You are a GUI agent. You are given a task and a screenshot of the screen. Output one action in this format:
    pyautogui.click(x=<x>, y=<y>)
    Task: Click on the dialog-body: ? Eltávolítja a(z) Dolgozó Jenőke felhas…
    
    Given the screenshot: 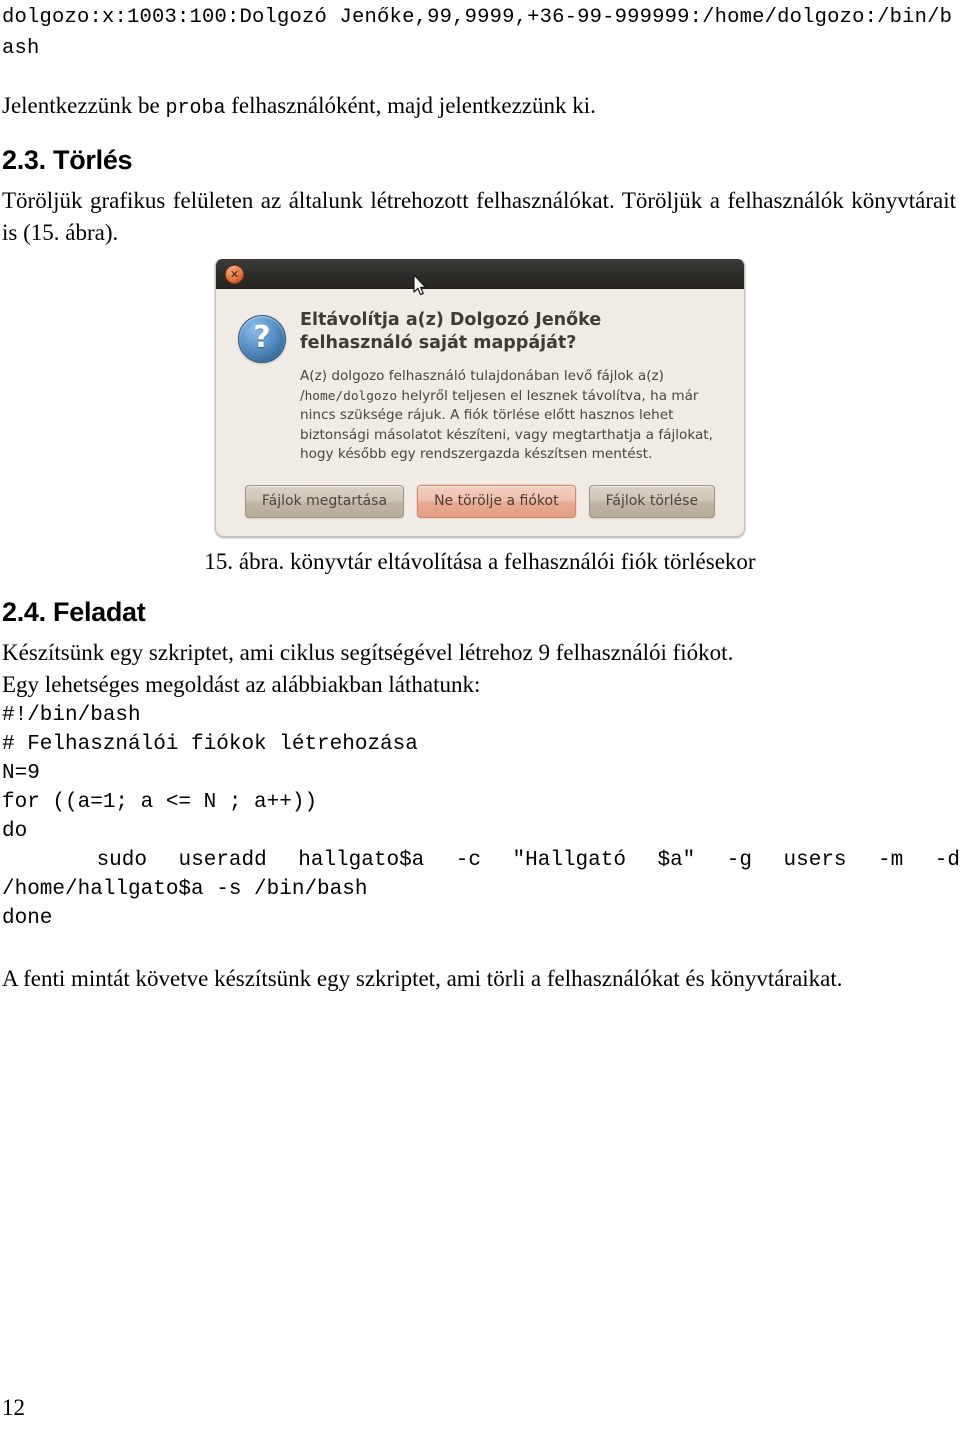 What is the action you would take?
    pyautogui.click(x=480, y=377)
    